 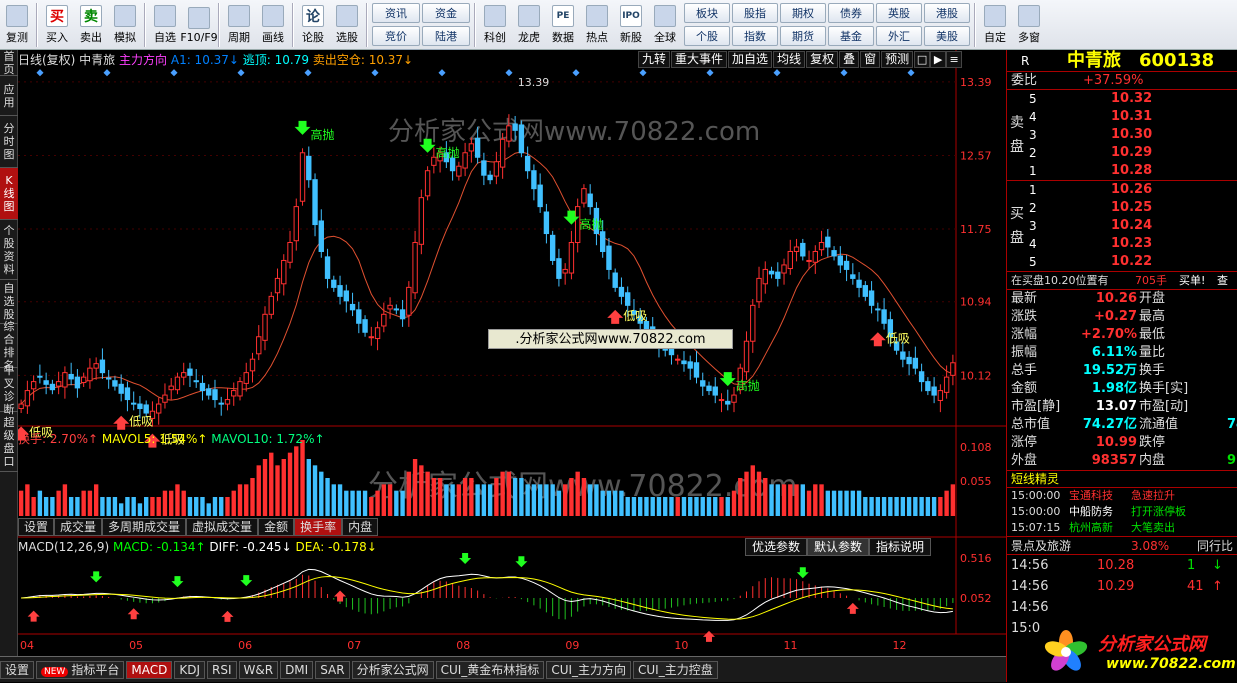 What do you see at coordinates (1122, 226) in the screenshot?
I see `bids-row: 3 10.24` at bounding box center [1122, 226].